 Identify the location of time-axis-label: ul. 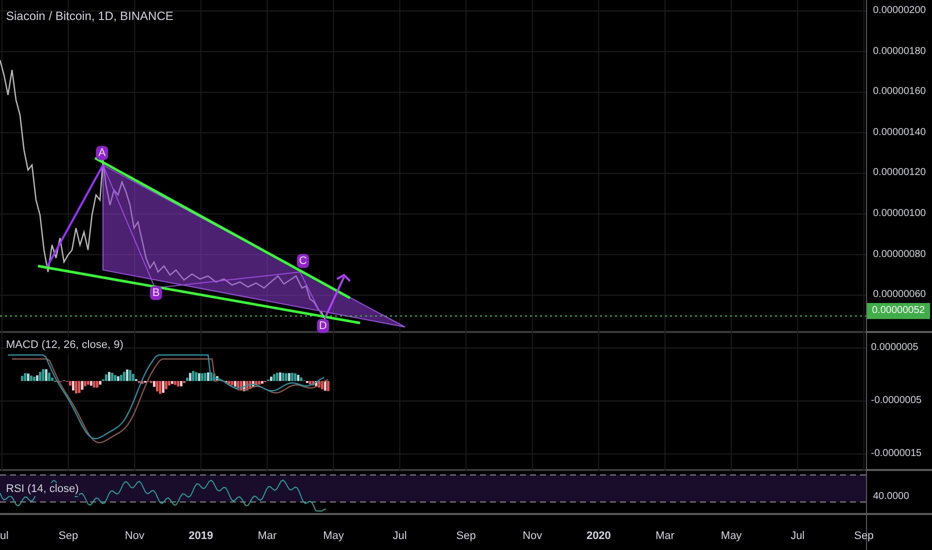
(4, 536).